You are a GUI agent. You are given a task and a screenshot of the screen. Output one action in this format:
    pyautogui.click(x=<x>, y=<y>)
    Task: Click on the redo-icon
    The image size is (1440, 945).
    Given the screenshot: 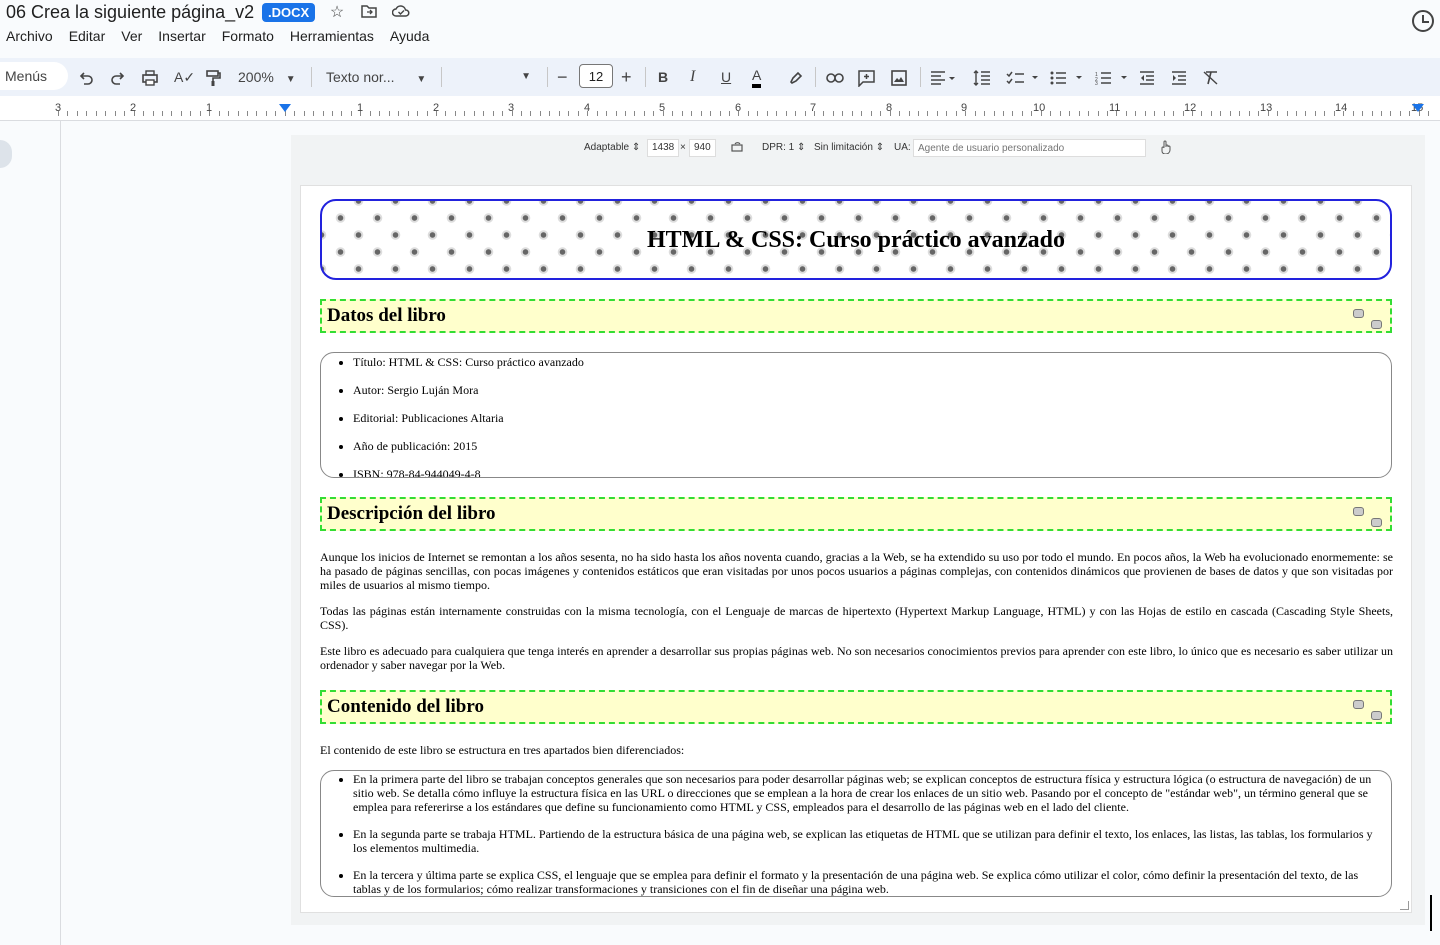 What is the action you would take?
    pyautogui.click(x=118, y=77)
    